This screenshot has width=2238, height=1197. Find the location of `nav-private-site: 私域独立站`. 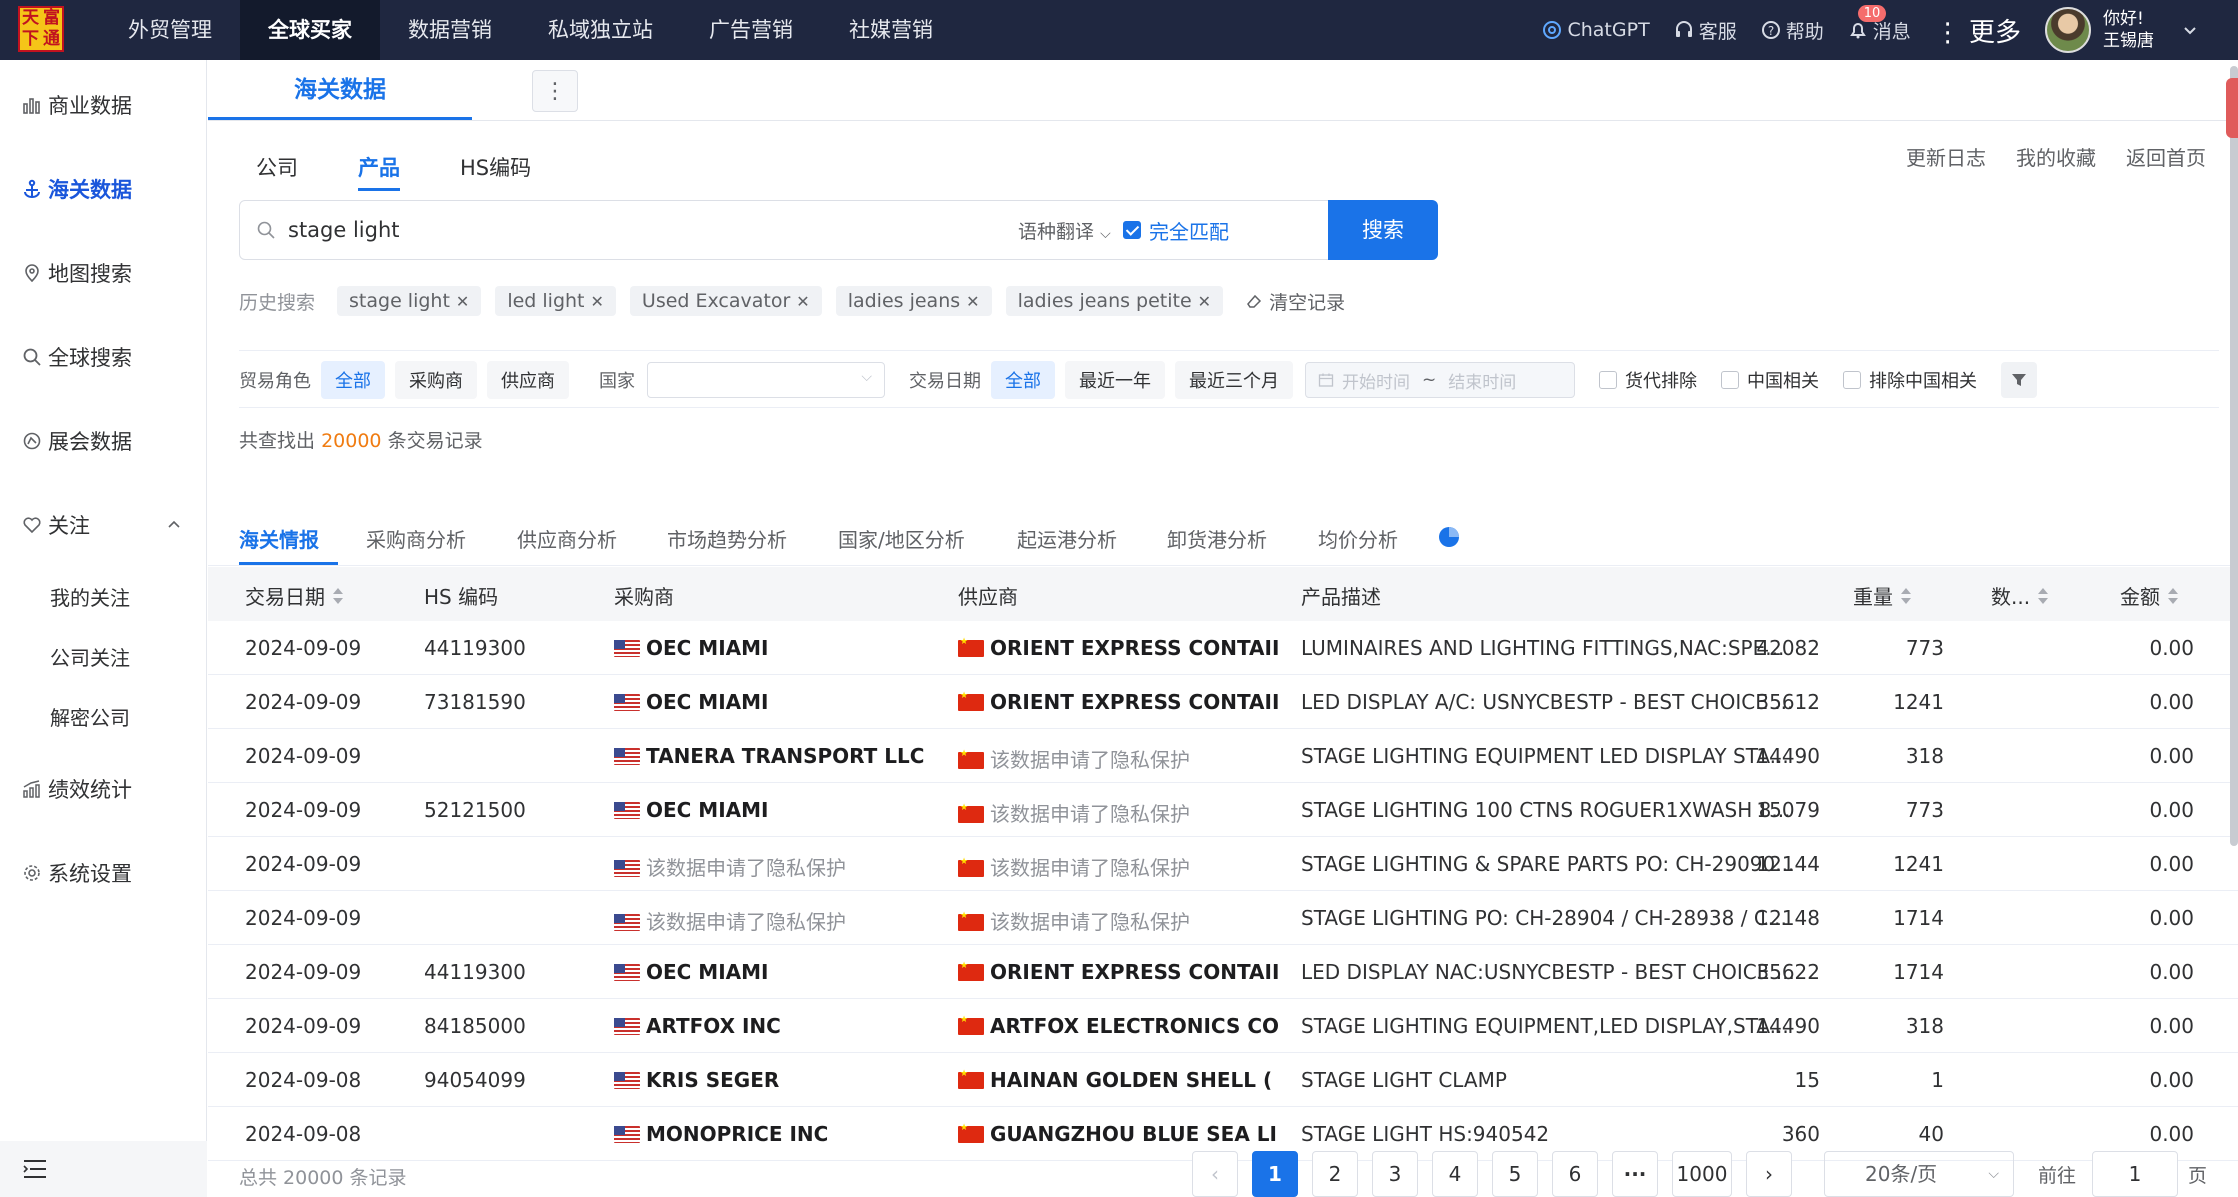

nav-private-site: 私域独立站 is located at coordinates (600, 30).